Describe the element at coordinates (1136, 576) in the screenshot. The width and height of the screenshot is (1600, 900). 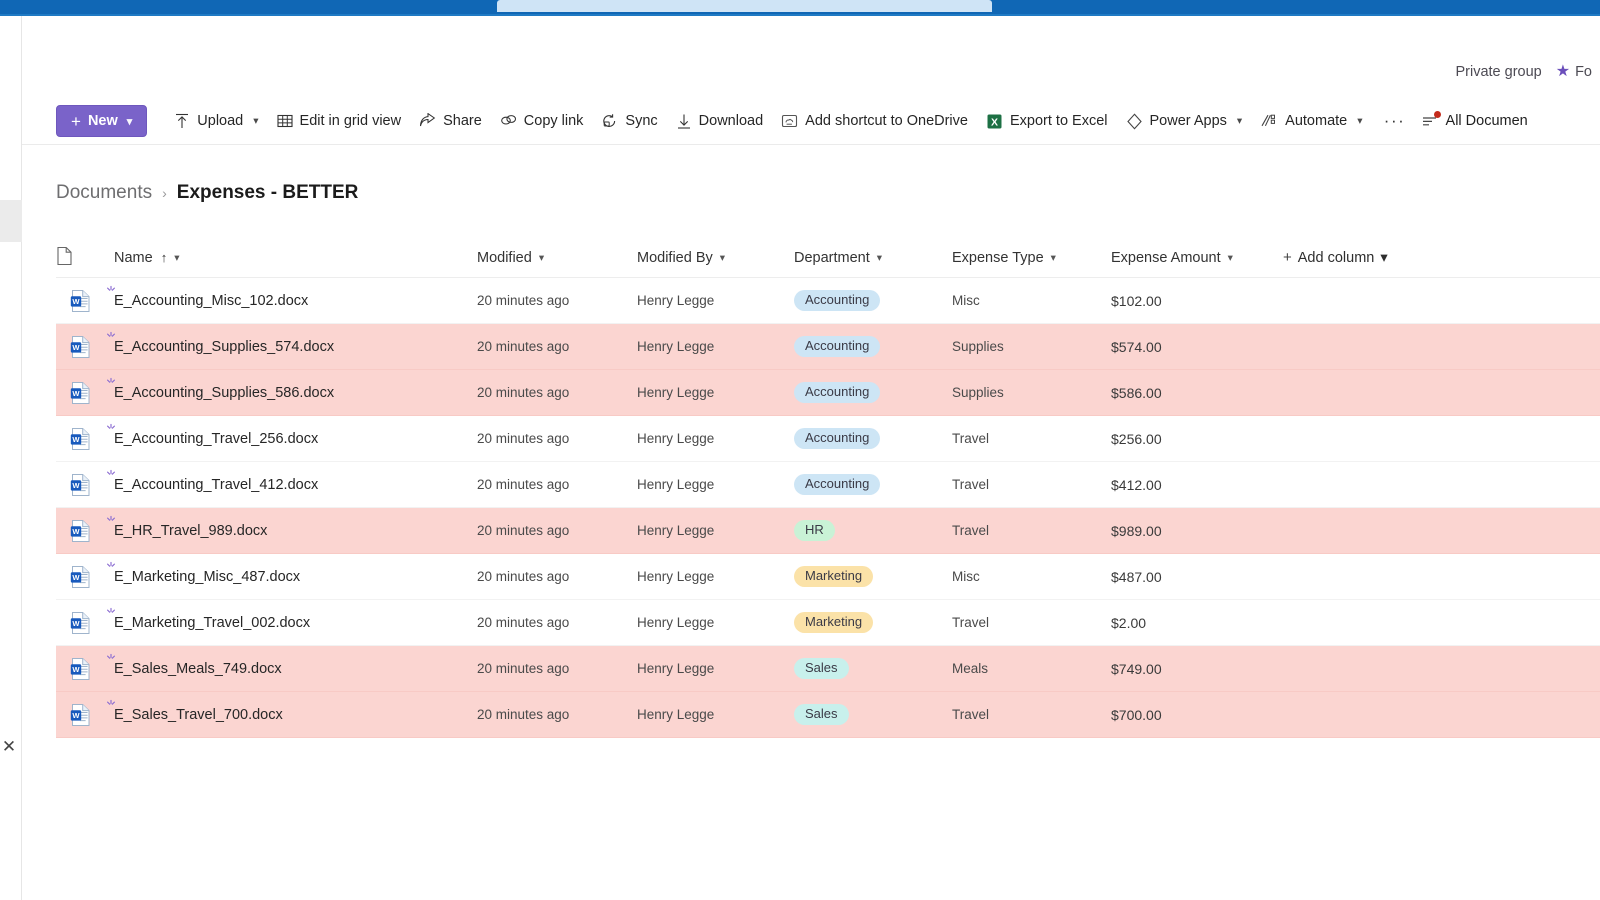
I see `expense-amount-cell: $487.00` at that location.